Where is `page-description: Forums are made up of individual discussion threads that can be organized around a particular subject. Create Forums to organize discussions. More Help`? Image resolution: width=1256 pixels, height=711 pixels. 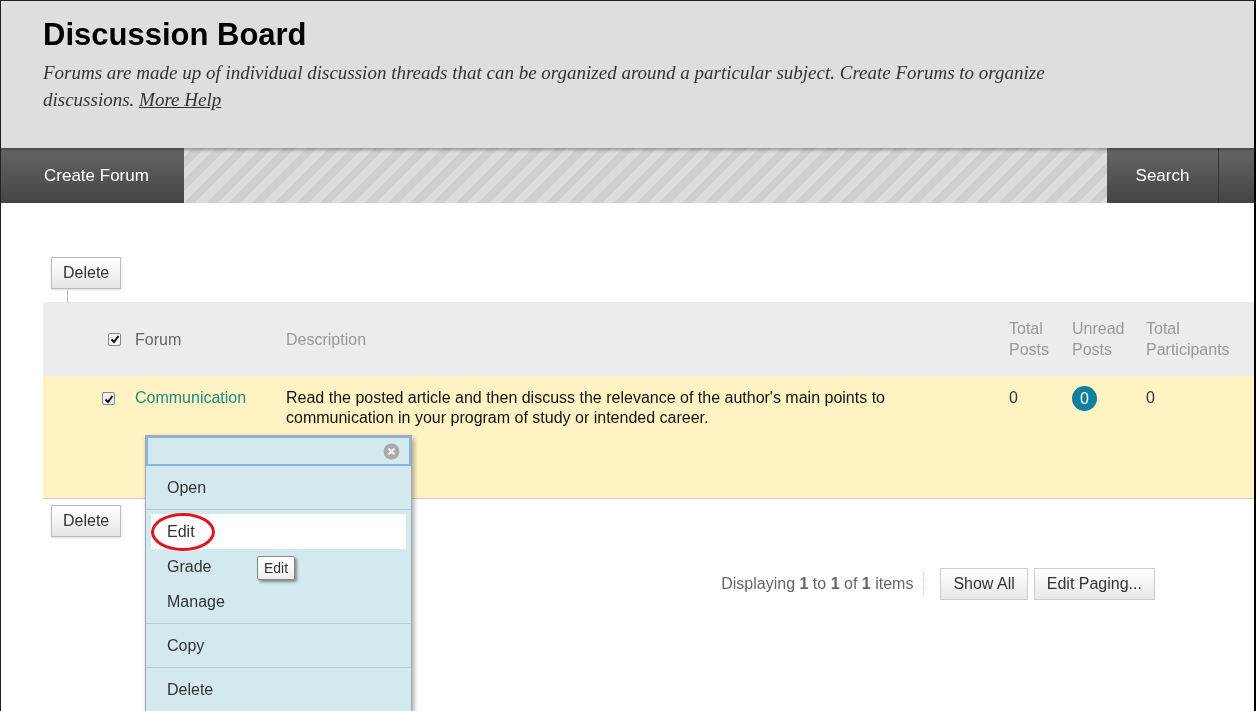 page-description: Forums are made up of individual discussion threads that can be organized around a particular subject. Create Forums to organize discussions. More Help is located at coordinates (544, 86).